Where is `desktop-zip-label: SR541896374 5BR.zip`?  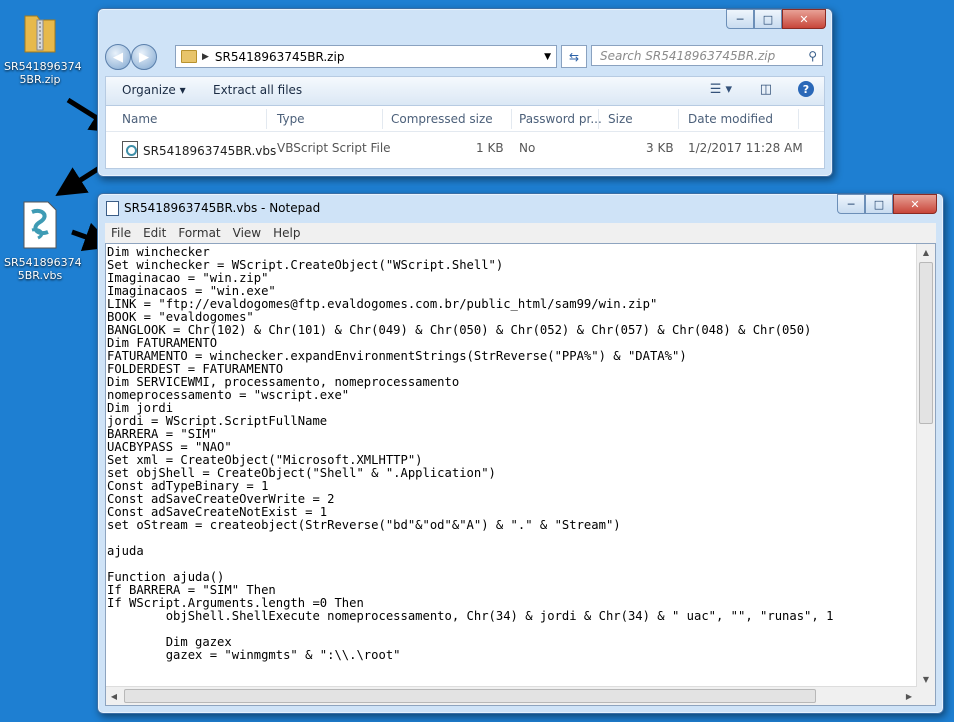
desktop-zip-label: SR541896374 5BR.zip is located at coordinates (43, 73).